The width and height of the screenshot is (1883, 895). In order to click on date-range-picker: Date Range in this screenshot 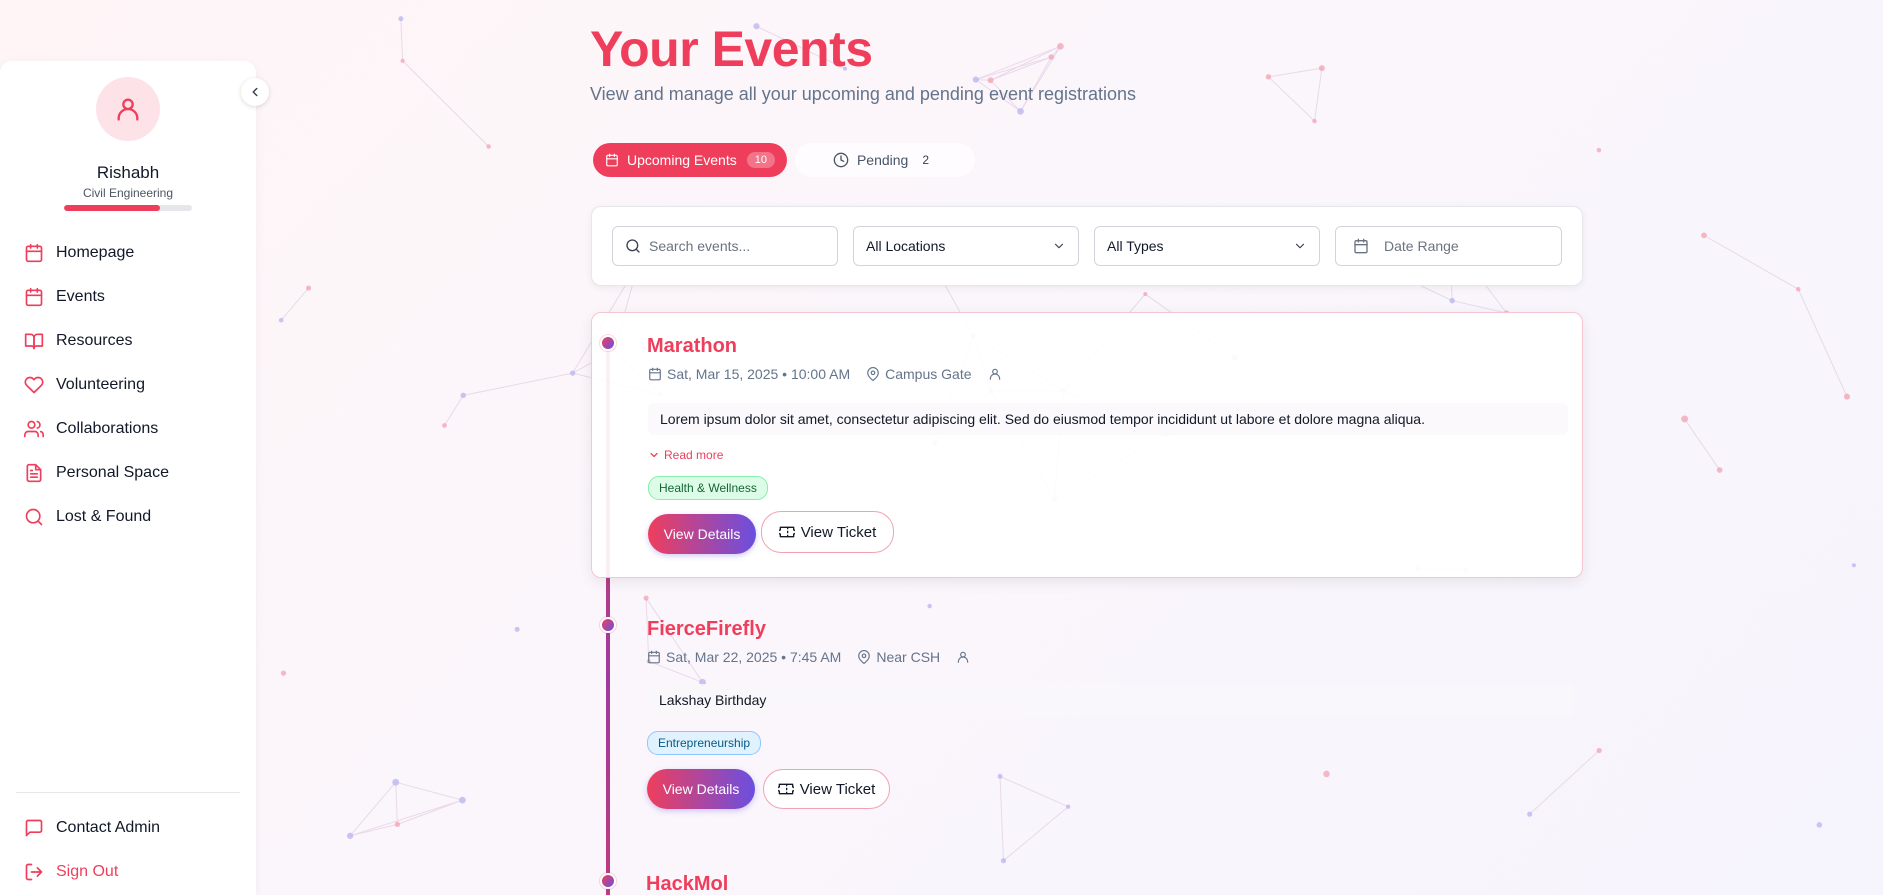, I will do `click(1448, 246)`.